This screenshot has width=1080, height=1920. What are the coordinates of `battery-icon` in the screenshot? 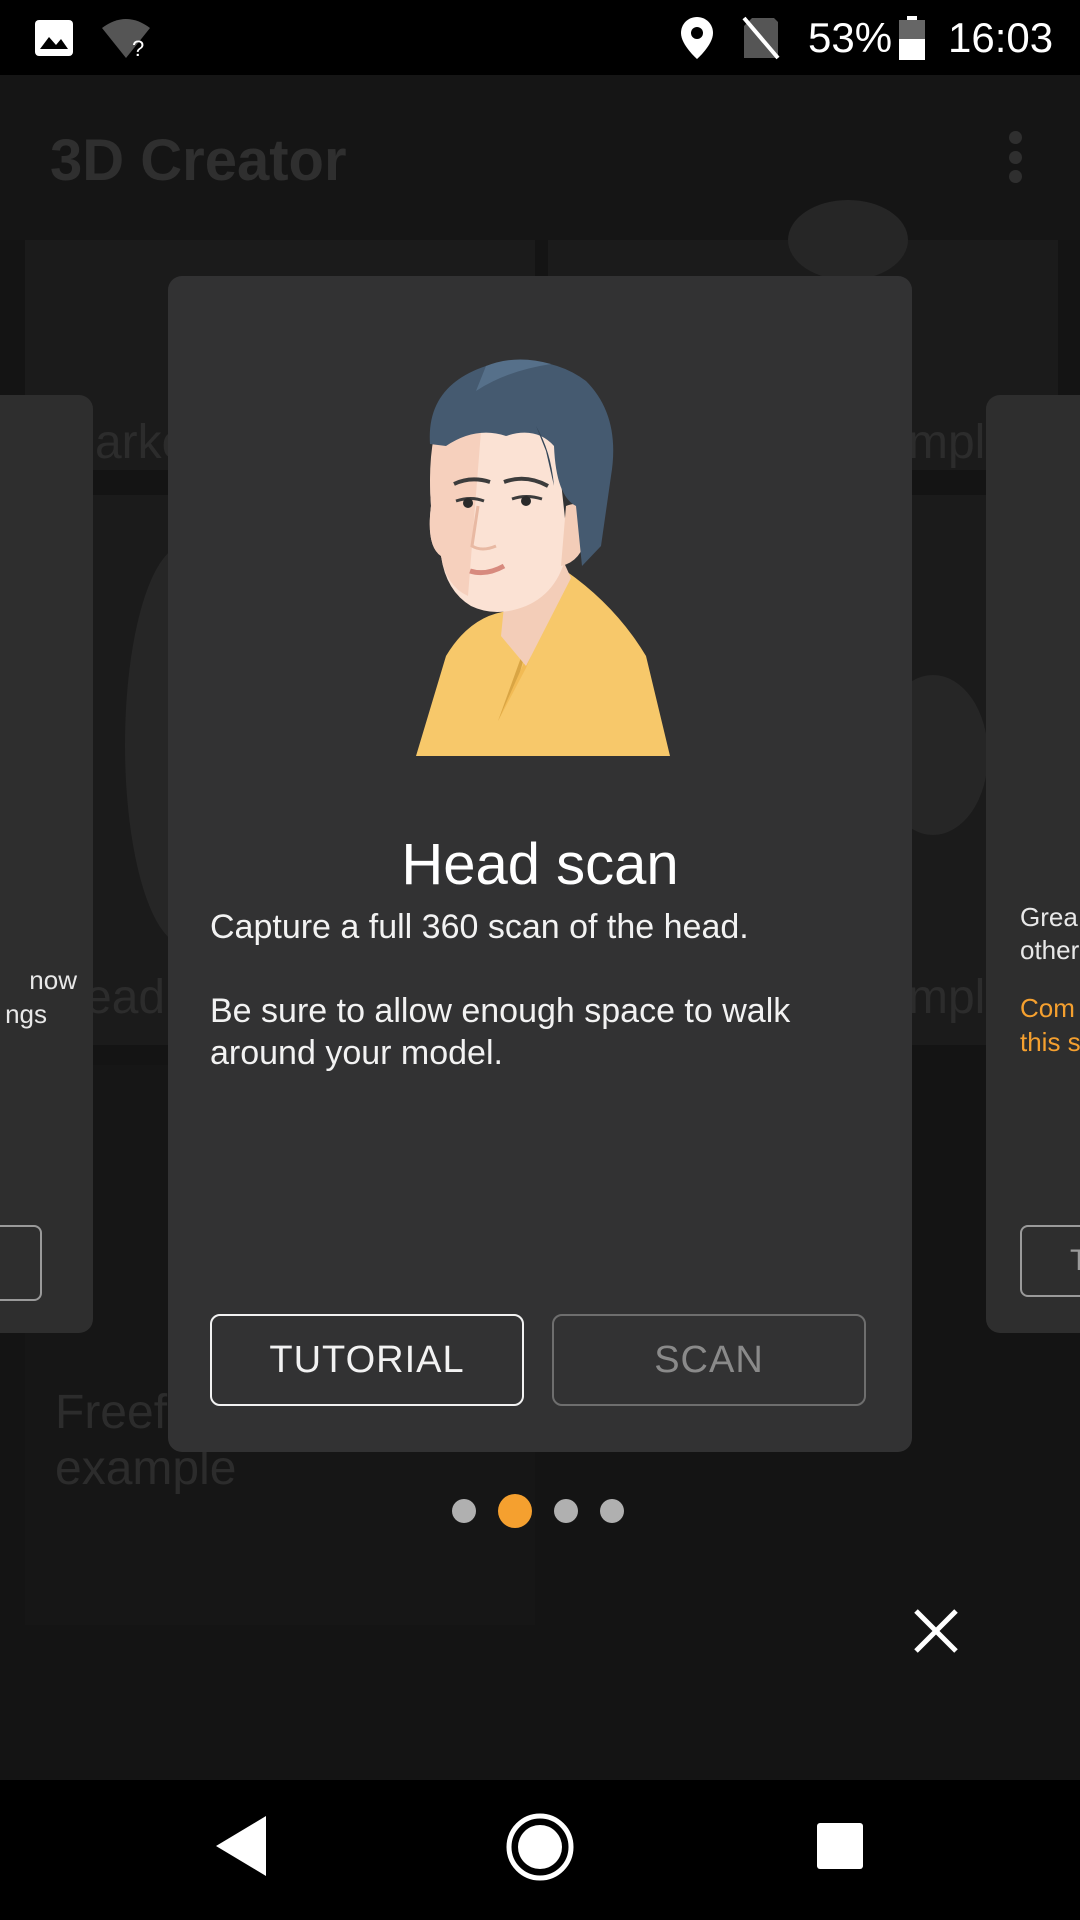 It's located at (912, 37).